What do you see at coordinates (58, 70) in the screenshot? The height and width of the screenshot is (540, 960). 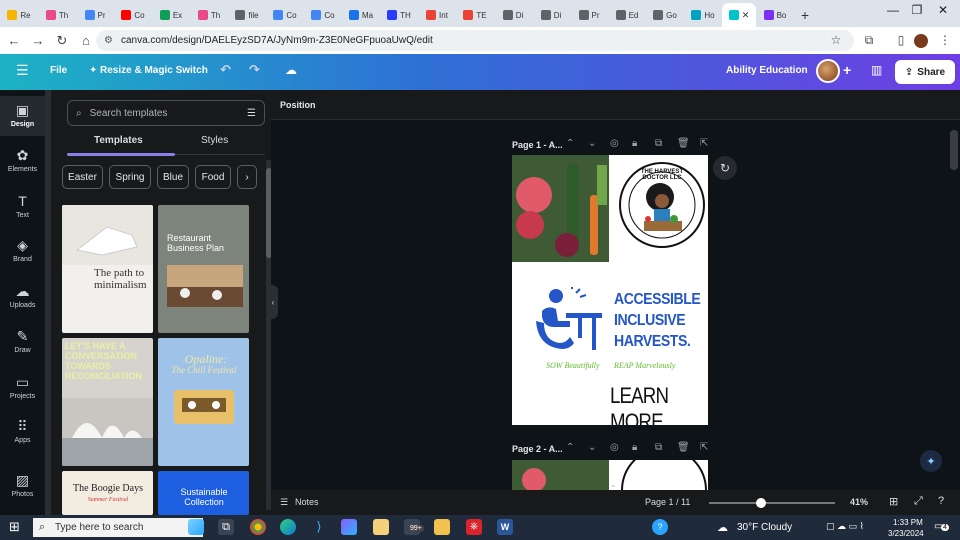 I see `file-menu: File` at bounding box center [58, 70].